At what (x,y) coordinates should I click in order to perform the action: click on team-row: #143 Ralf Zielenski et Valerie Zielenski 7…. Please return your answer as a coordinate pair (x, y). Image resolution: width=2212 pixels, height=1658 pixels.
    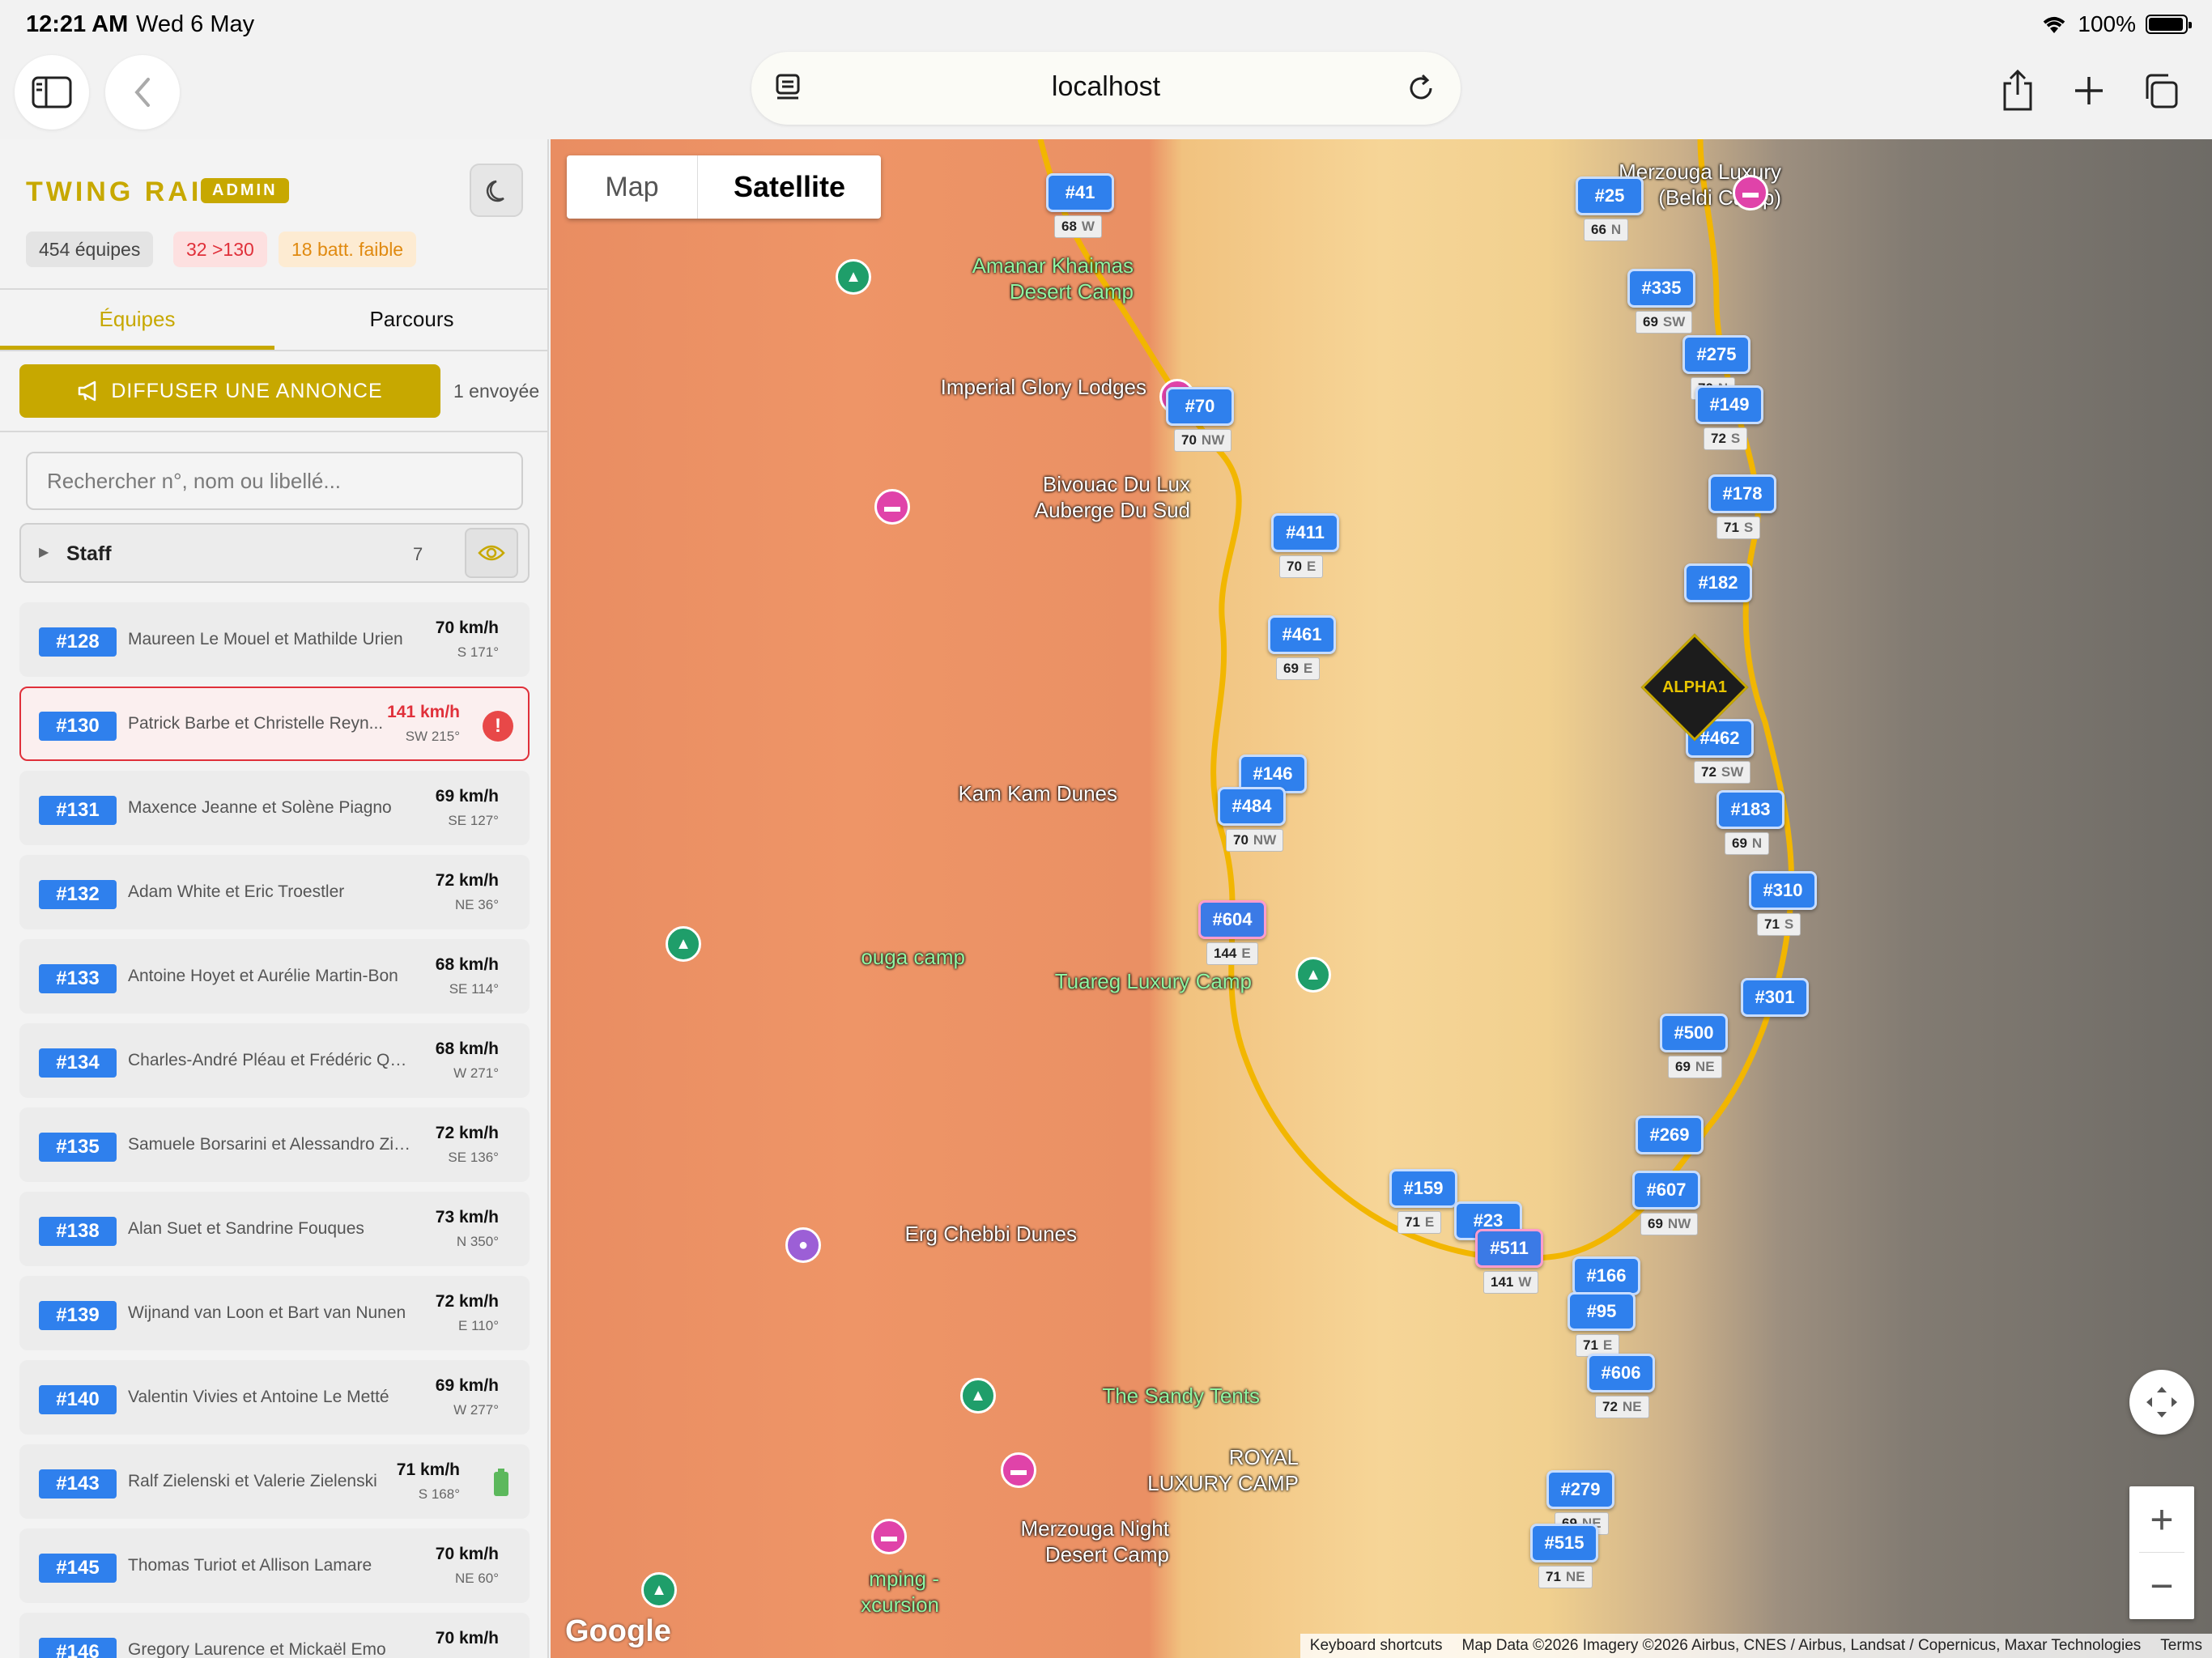
    Looking at the image, I should click on (274, 1481).